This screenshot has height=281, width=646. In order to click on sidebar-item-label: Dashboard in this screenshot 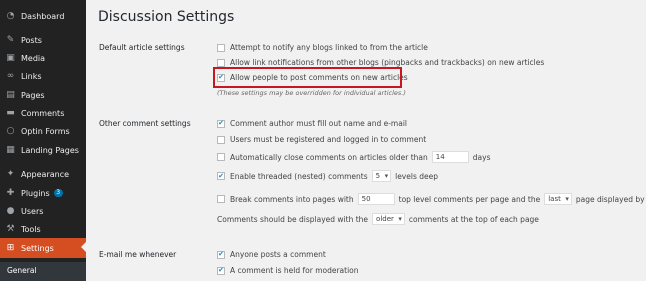, I will do `click(43, 16)`.